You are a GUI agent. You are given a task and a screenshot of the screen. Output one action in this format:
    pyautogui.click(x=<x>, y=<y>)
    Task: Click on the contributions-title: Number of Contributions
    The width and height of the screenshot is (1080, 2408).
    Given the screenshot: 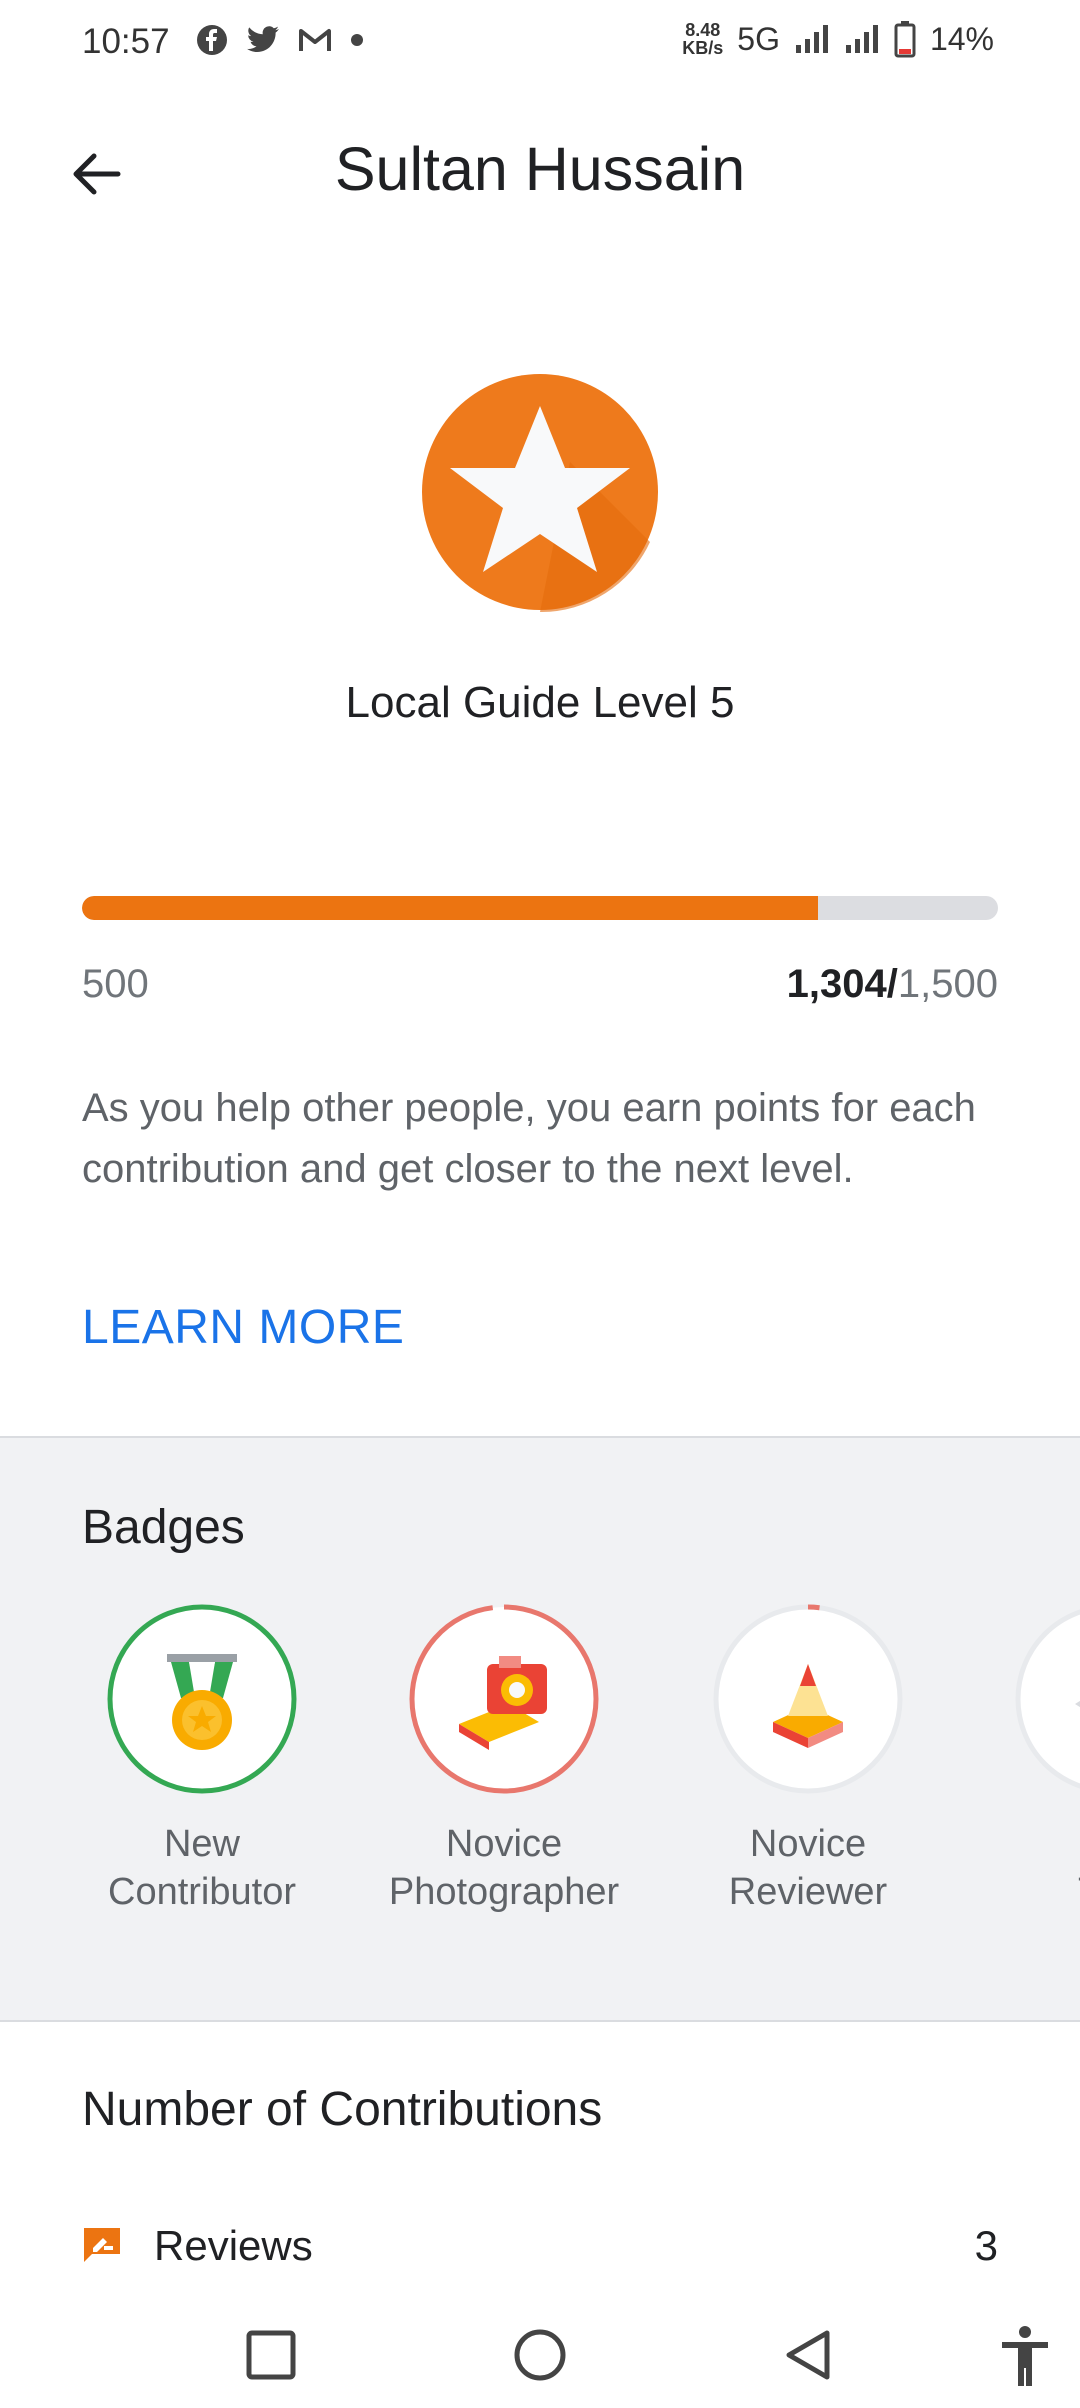 What is the action you would take?
    pyautogui.click(x=342, y=2109)
    